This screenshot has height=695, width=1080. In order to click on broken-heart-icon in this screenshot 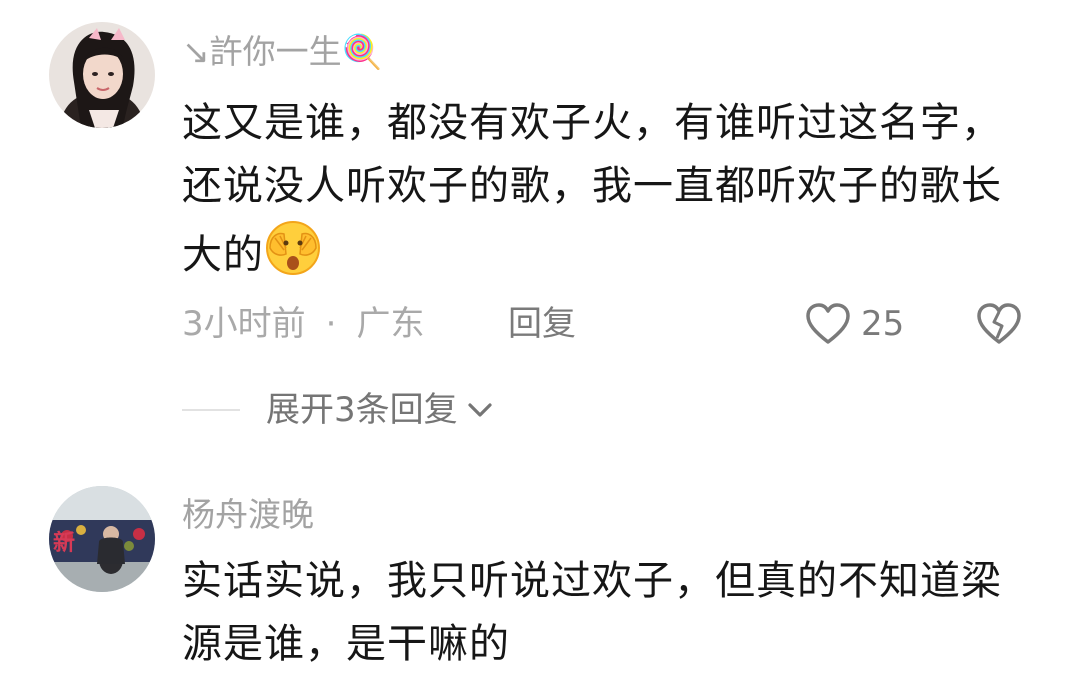, I will do `click(999, 323)`.